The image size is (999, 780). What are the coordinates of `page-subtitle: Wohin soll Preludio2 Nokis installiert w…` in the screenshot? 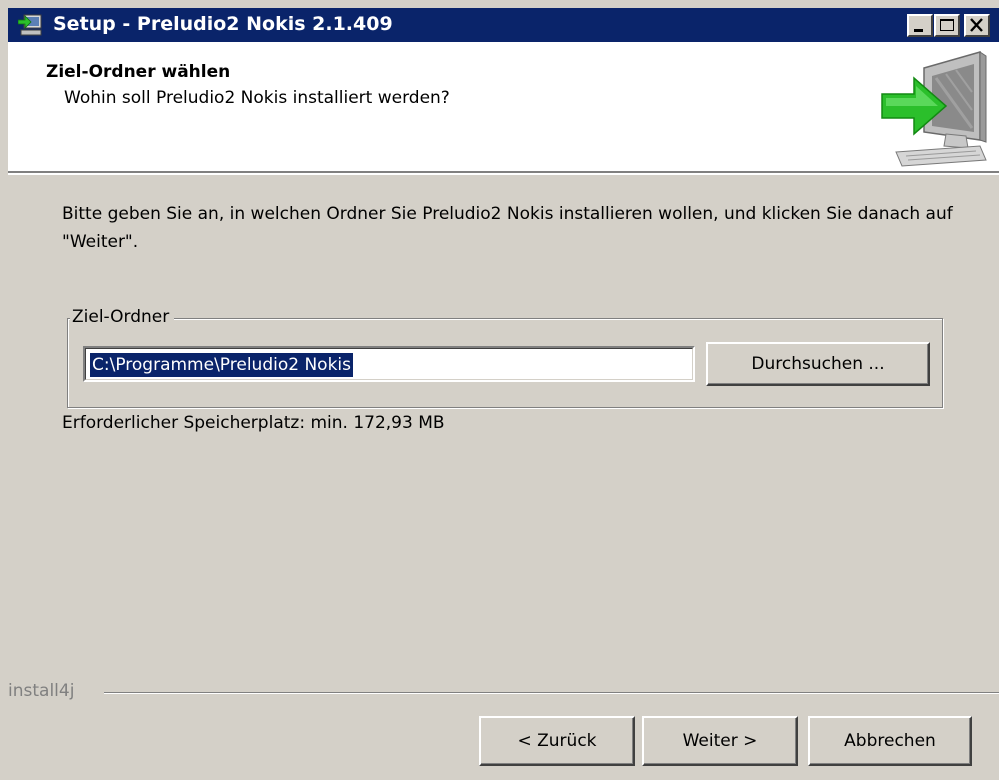 It's located at (257, 98).